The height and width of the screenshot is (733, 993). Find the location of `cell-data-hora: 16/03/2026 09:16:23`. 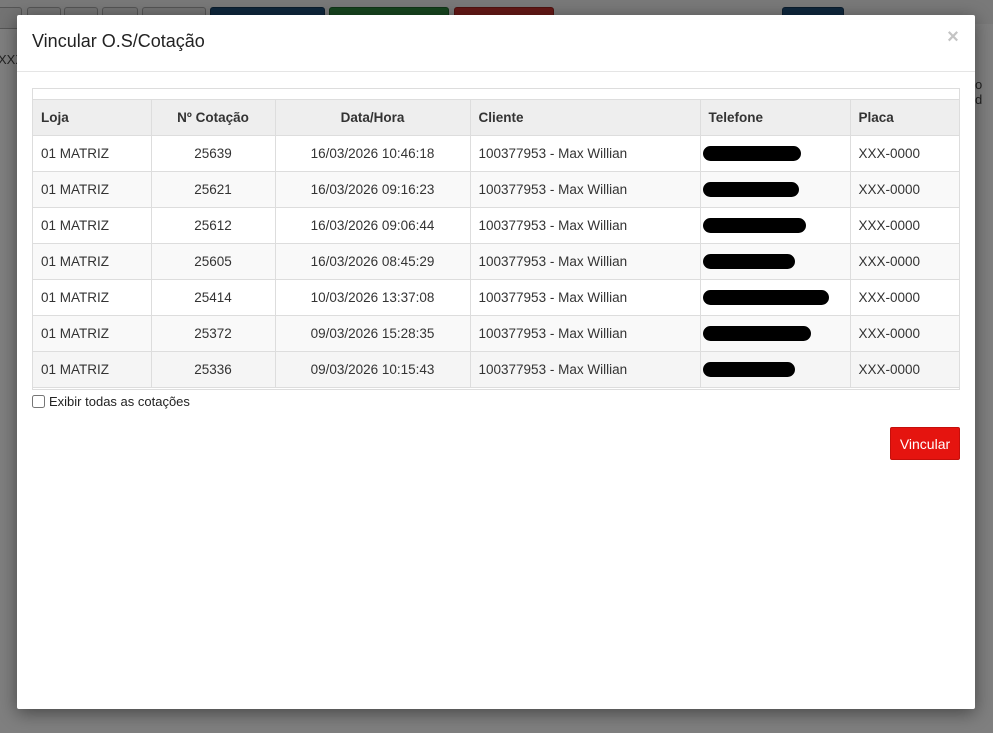

cell-data-hora: 16/03/2026 09:16:23 is located at coordinates (373, 189).